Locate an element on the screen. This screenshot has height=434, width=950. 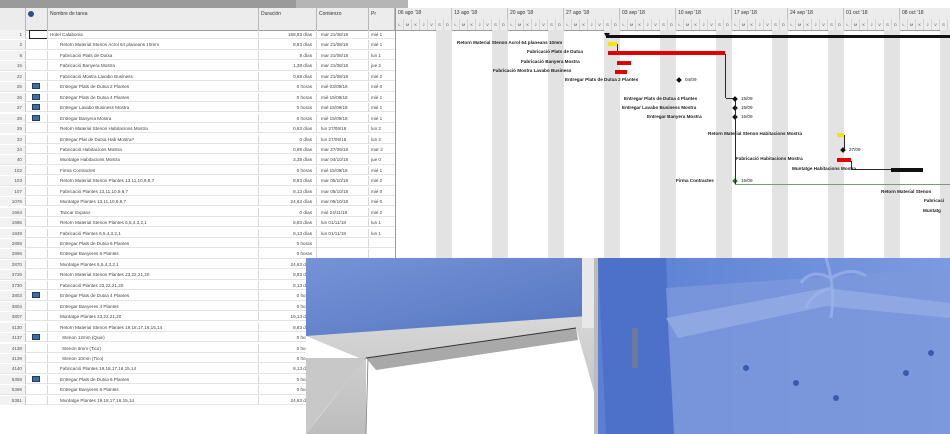
row-id: 4137 is located at coordinates (13, 338).